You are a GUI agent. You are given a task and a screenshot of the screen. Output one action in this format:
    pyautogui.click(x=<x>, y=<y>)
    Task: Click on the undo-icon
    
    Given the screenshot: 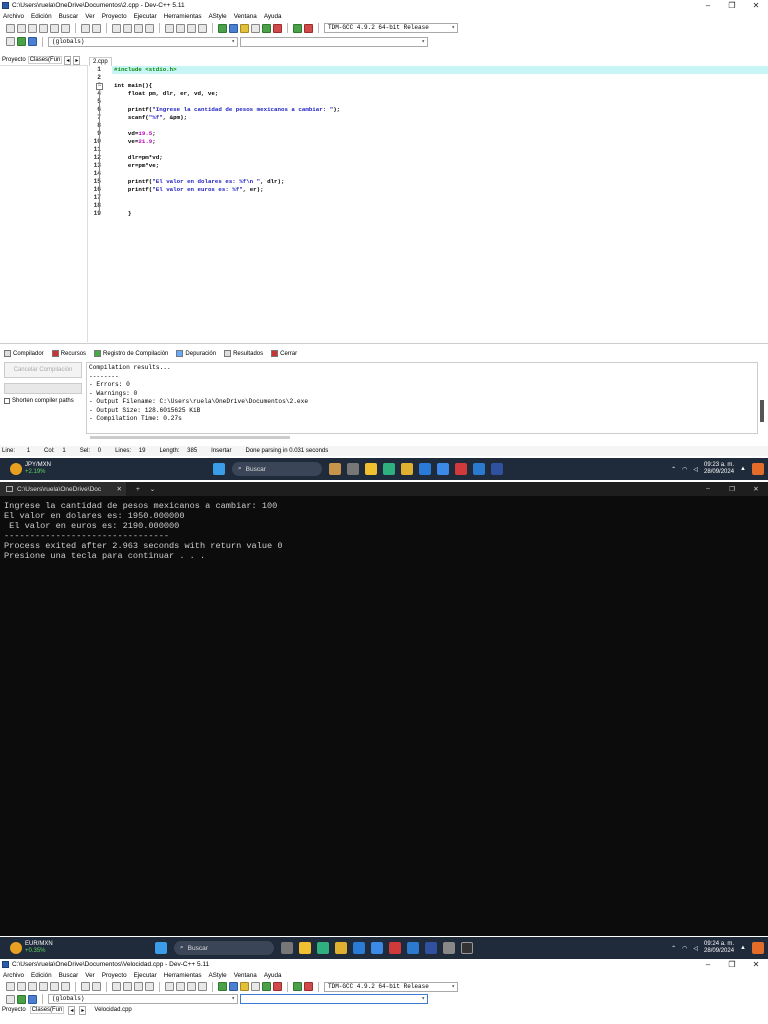 What is the action you would take?
    pyautogui.click(x=85, y=986)
    